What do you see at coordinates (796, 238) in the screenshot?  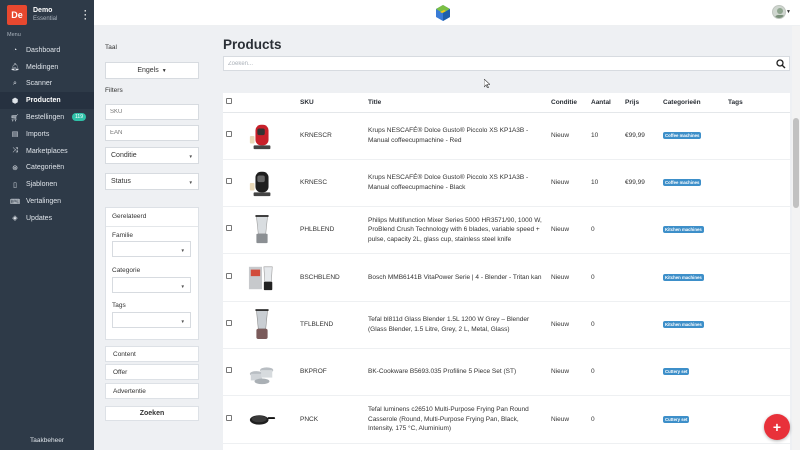 I see `page-scrollbar` at bounding box center [796, 238].